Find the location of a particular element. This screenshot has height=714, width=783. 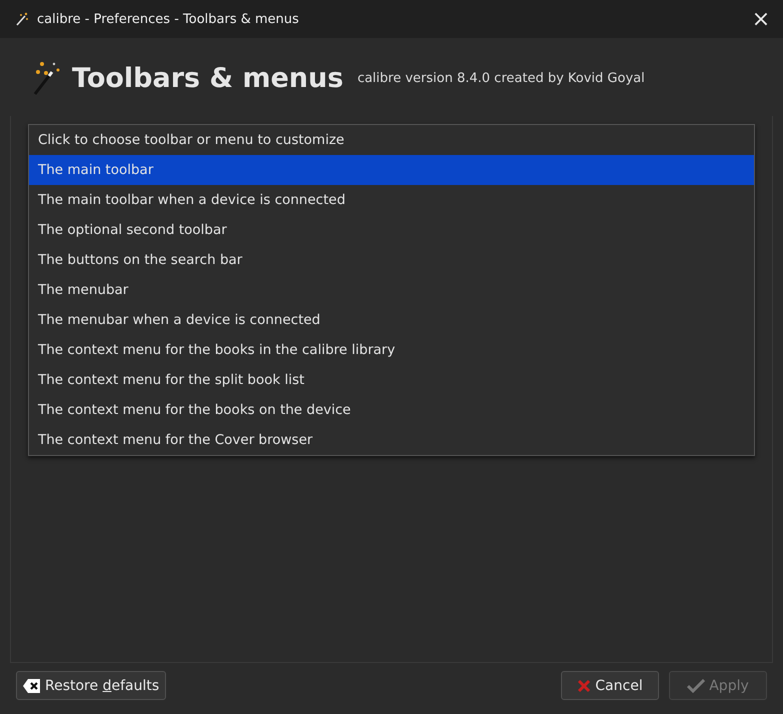

close-button: × is located at coordinates (761, 19).